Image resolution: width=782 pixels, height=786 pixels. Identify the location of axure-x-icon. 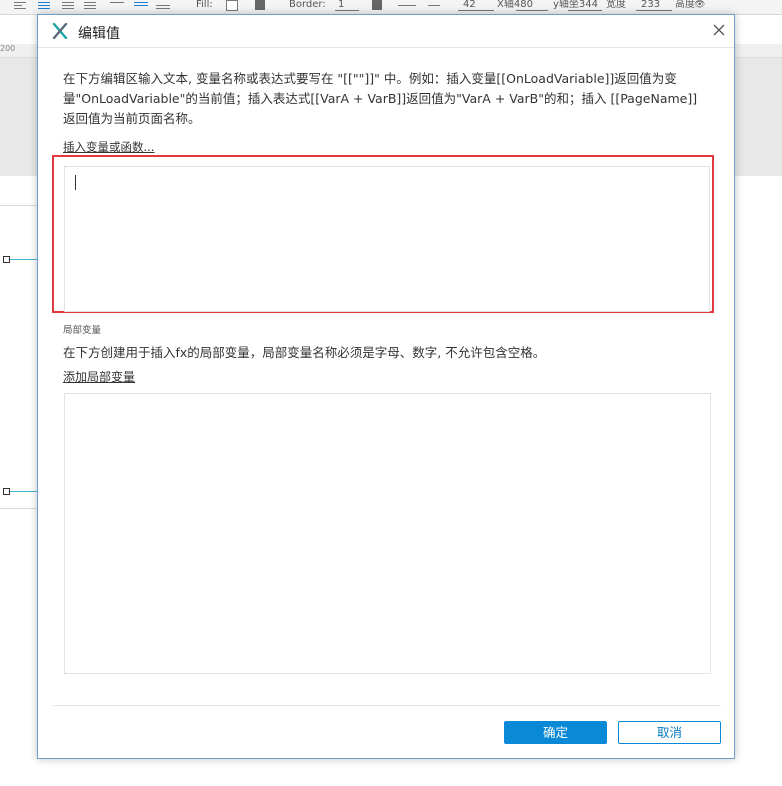
(60, 31).